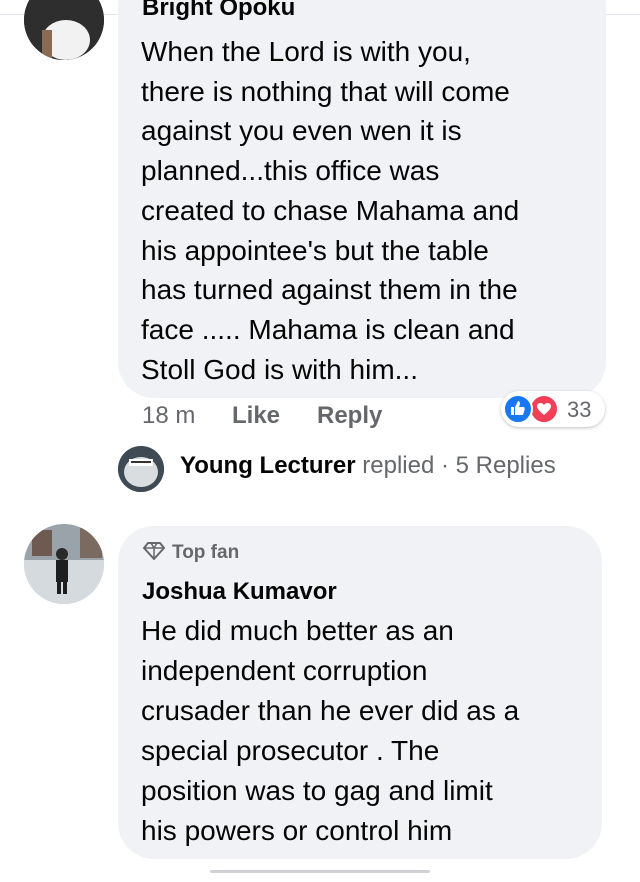  Describe the element at coordinates (349, 416) in the screenshot. I see `reply-button: Reply` at that location.